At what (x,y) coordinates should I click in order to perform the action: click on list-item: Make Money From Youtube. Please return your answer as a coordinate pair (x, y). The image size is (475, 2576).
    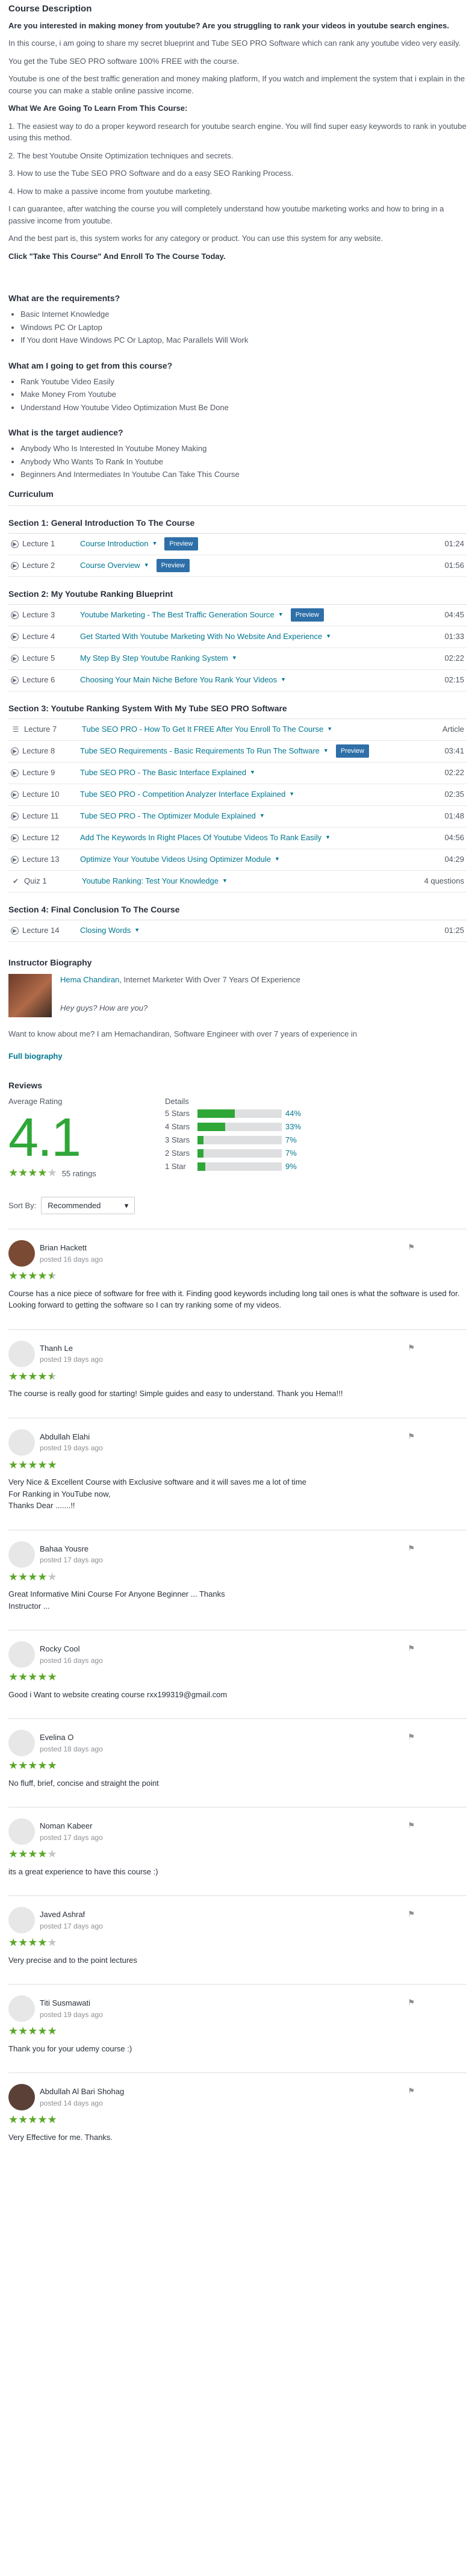
    Looking at the image, I should click on (243, 394).